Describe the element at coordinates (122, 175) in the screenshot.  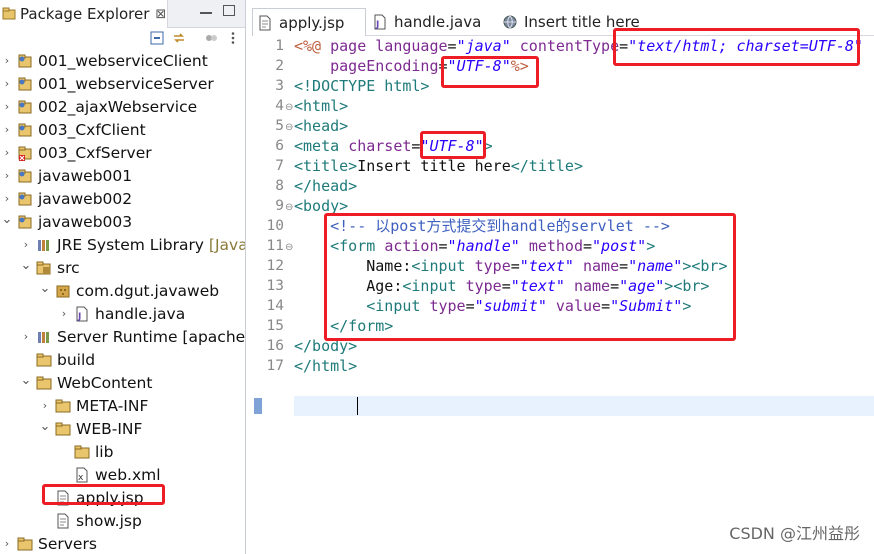
I see `tree-item: › javaweb001` at that location.